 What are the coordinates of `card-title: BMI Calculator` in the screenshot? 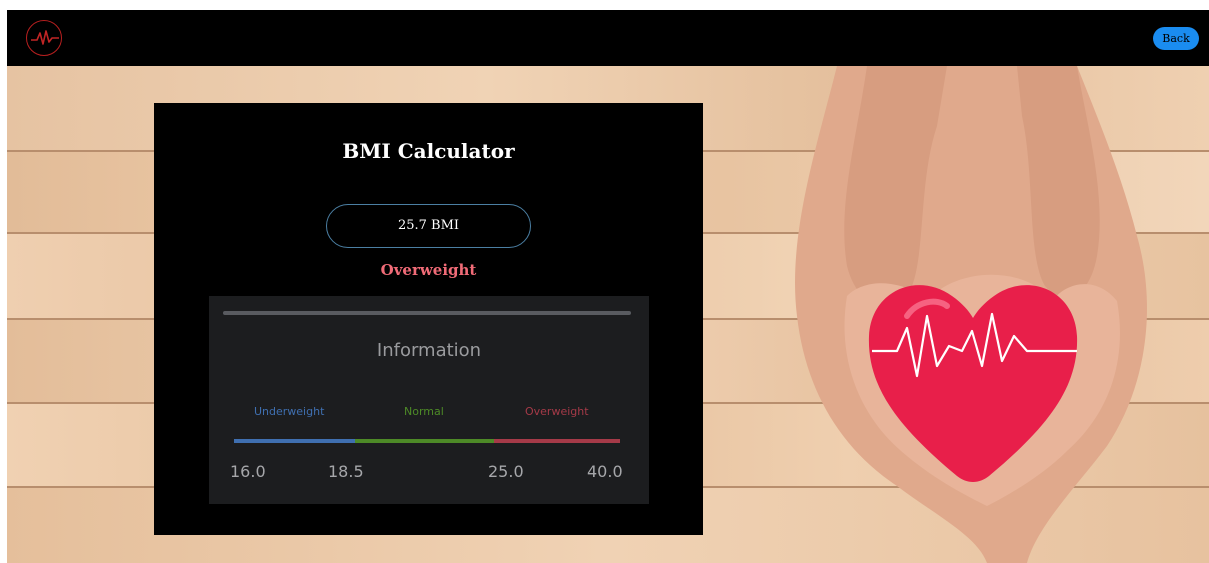 It's located at (428, 151).